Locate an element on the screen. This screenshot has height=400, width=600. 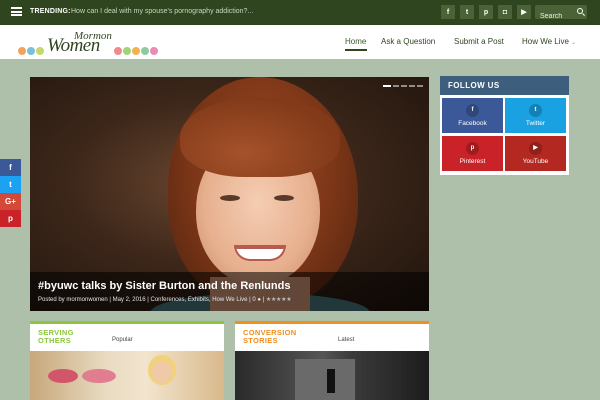
top-social-icons: f t p ◘ ▶ is located at coordinates (486, 12).